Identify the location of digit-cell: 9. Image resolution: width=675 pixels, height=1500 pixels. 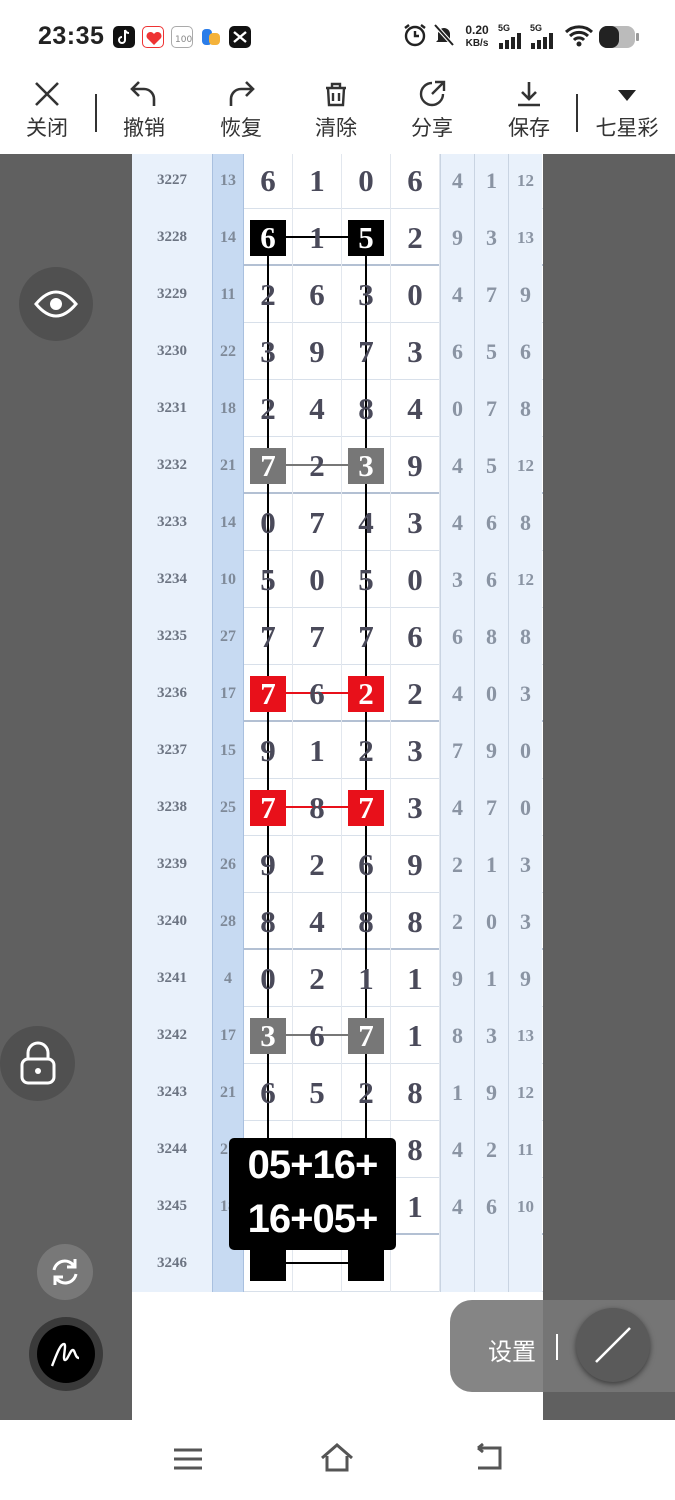
(268, 750).